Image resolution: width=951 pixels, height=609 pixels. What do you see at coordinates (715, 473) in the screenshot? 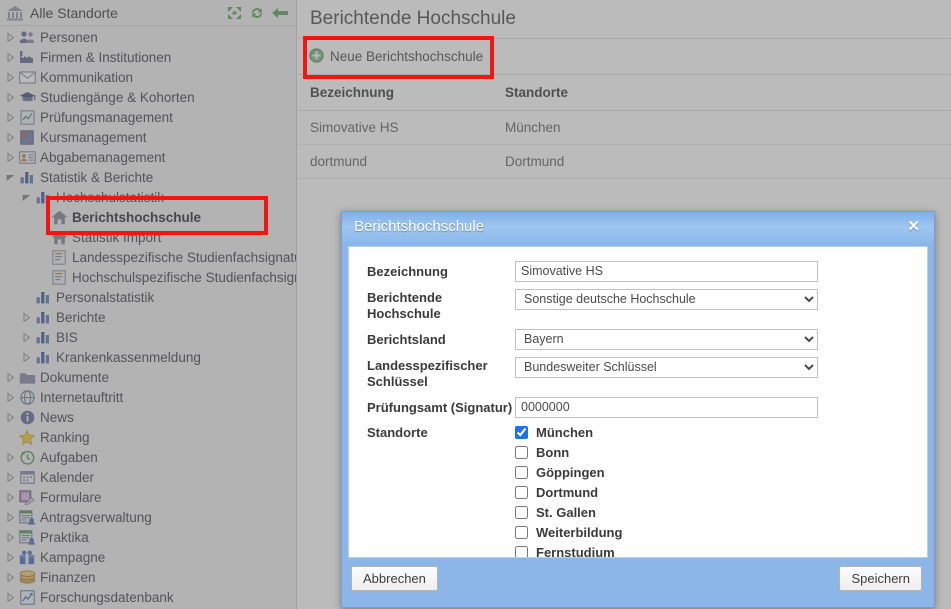
I see `standort-checkbox-item: Göppingen` at bounding box center [715, 473].